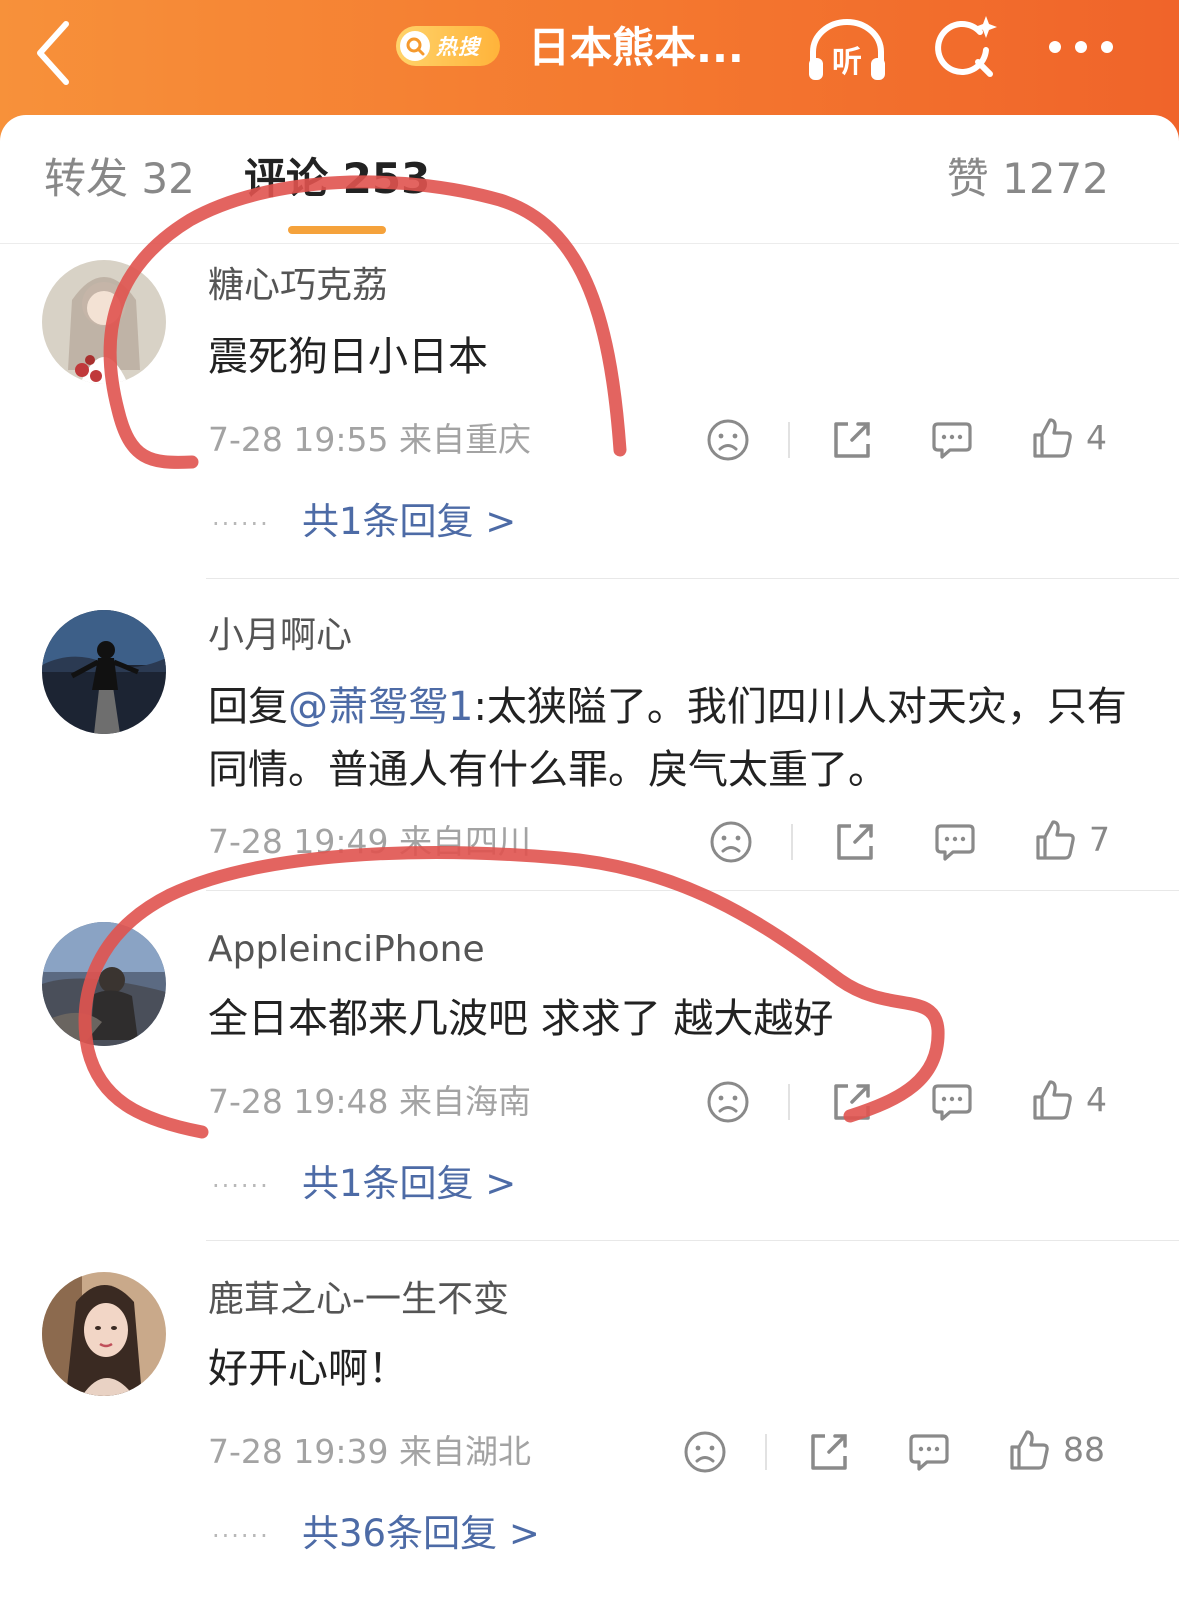 The height and width of the screenshot is (1602, 1179). Describe the element at coordinates (847, 62) in the screenshot. I see `listen-label: 听` at that location.